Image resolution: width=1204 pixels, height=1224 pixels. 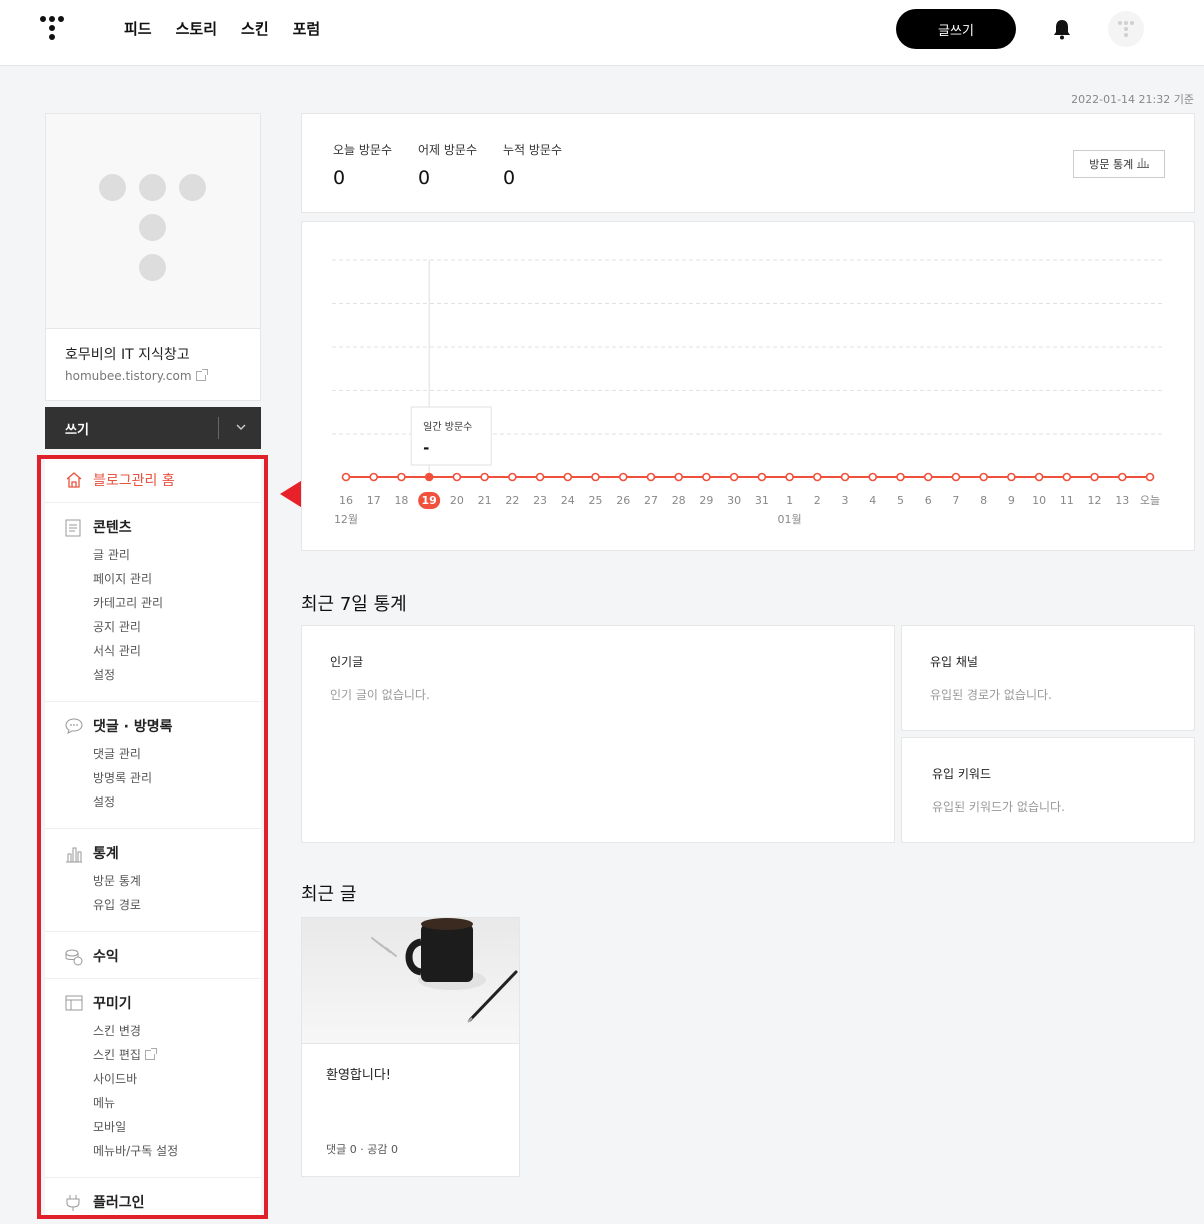 What do you see at coordinates (998, 807) in the screenshot?
I see `referrer-keyword-empty: 유입된 키워드가 없습니다.` at bounding box center [998, 807].